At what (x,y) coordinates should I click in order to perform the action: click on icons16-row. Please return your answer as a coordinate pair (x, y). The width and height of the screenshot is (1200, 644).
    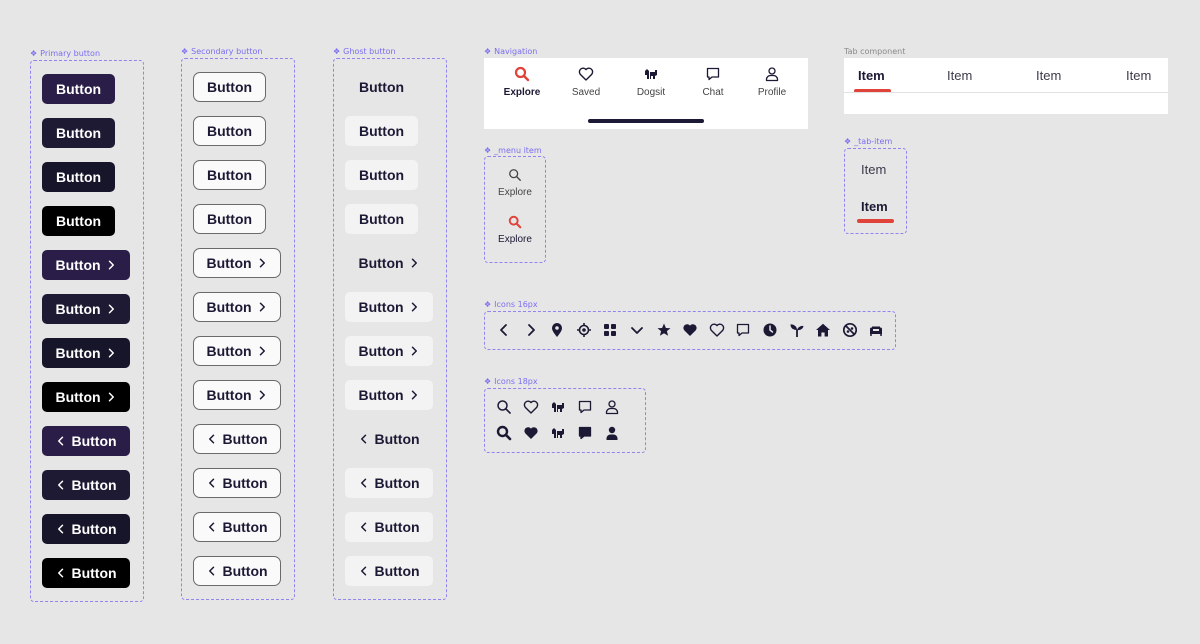
    Looking at the image, I should click on (690, 332).